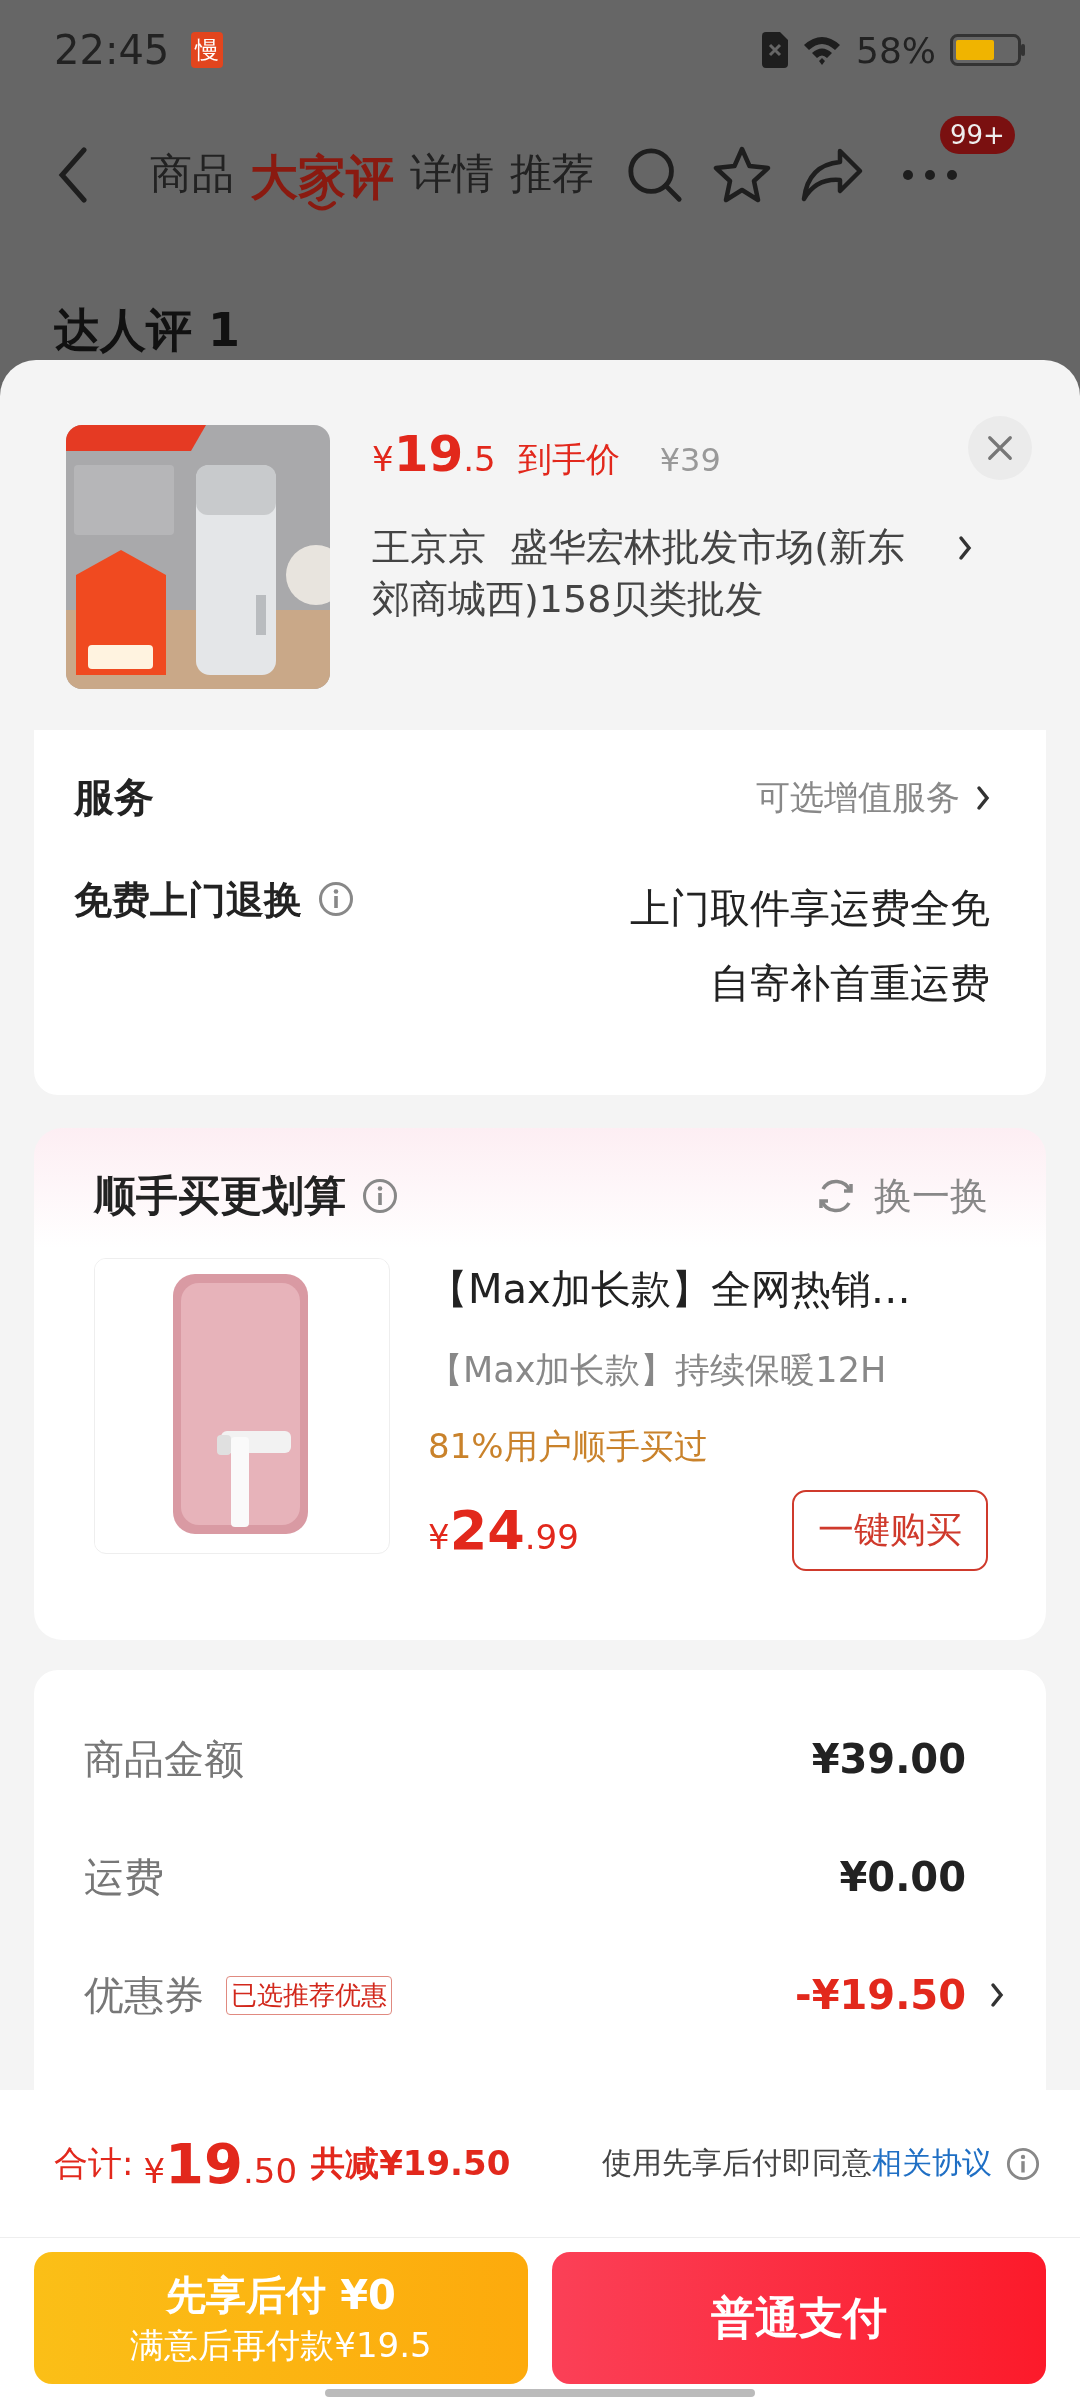 This screenshot has height=2400, width=1080. Describe the element at coordinates (988, 50) in the screenshot. I see `battery-icon` at that location.